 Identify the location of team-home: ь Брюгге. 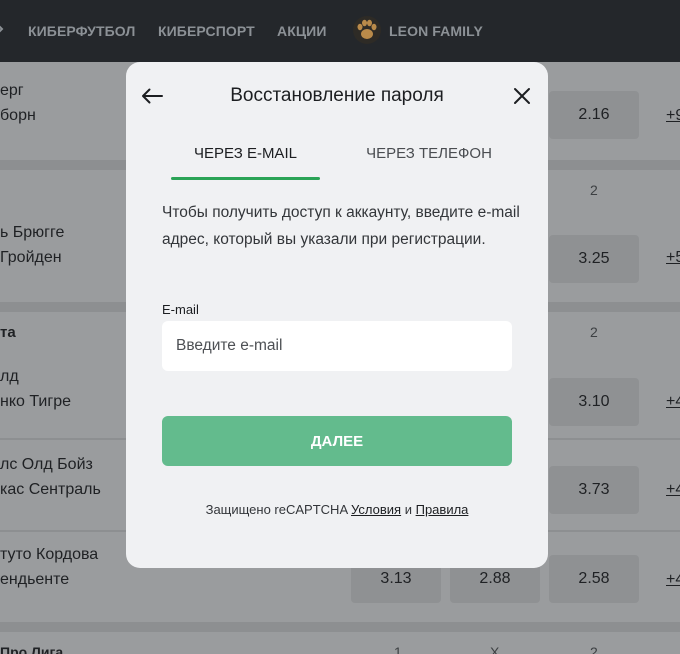
(32, 232).